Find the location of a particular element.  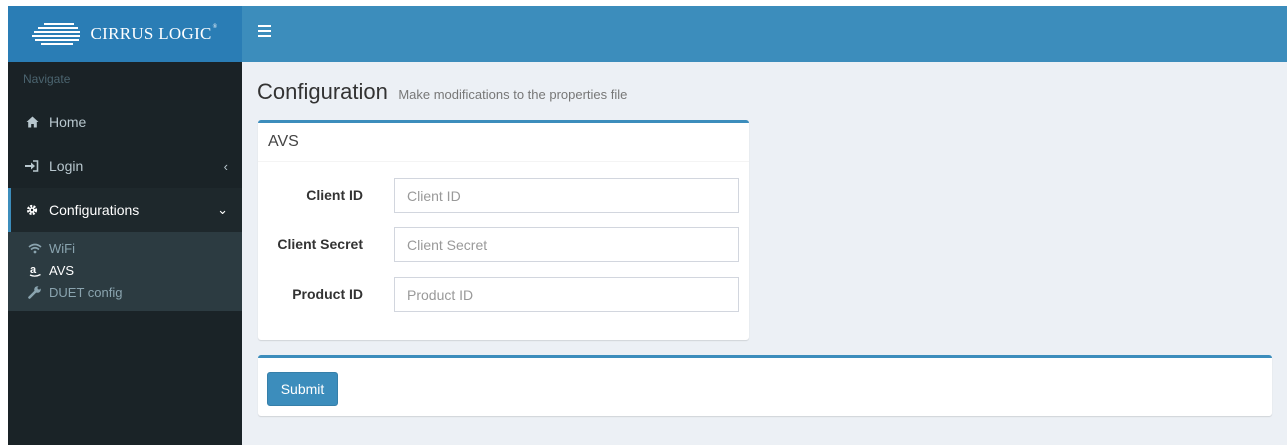

form-row-client-secret: Client Secret is located at coordinates (503, 244).